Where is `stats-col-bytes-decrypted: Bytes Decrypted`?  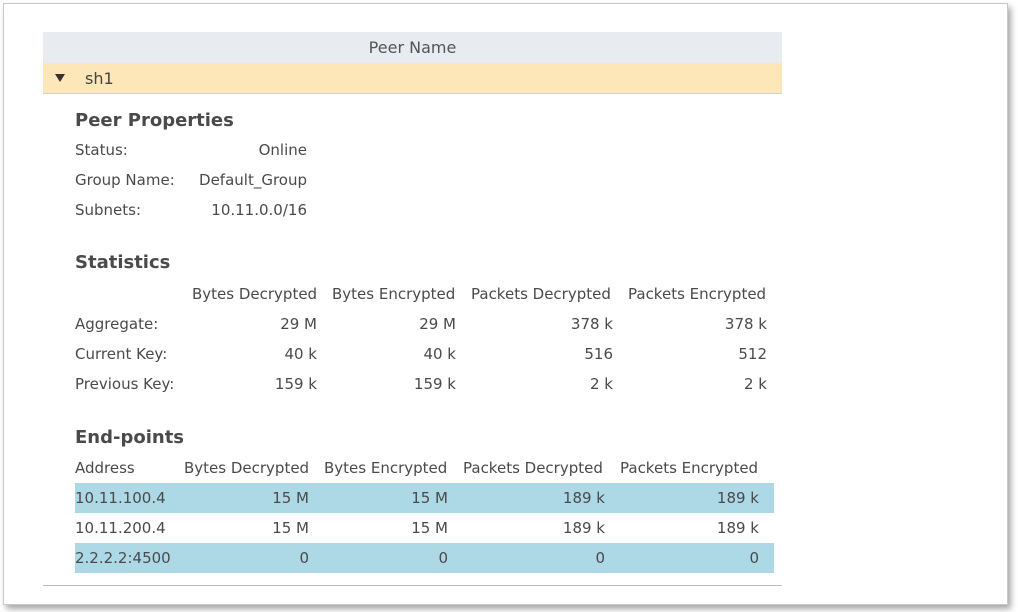 stats-col-bytes-decrypted: Bytes Decrypted is located at coordinates (255, 294).